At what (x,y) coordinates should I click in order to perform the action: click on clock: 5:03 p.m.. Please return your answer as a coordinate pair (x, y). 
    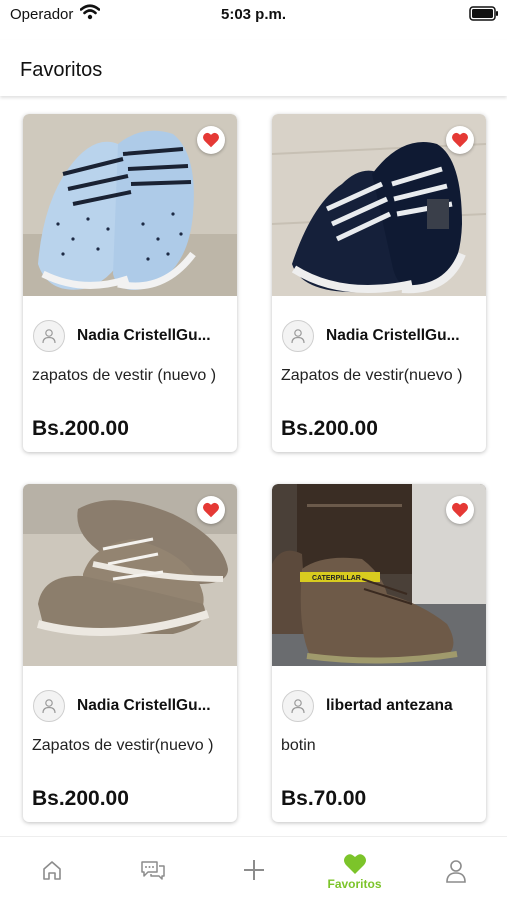
    Looking at the image, I should click on (253, 14).